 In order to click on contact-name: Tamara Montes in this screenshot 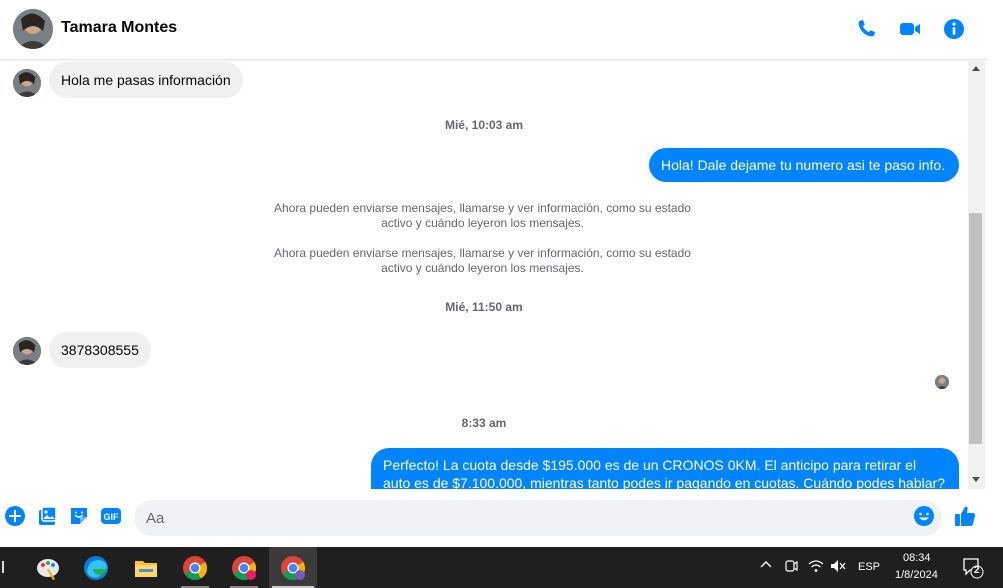, I will do `click(119, 28)`.